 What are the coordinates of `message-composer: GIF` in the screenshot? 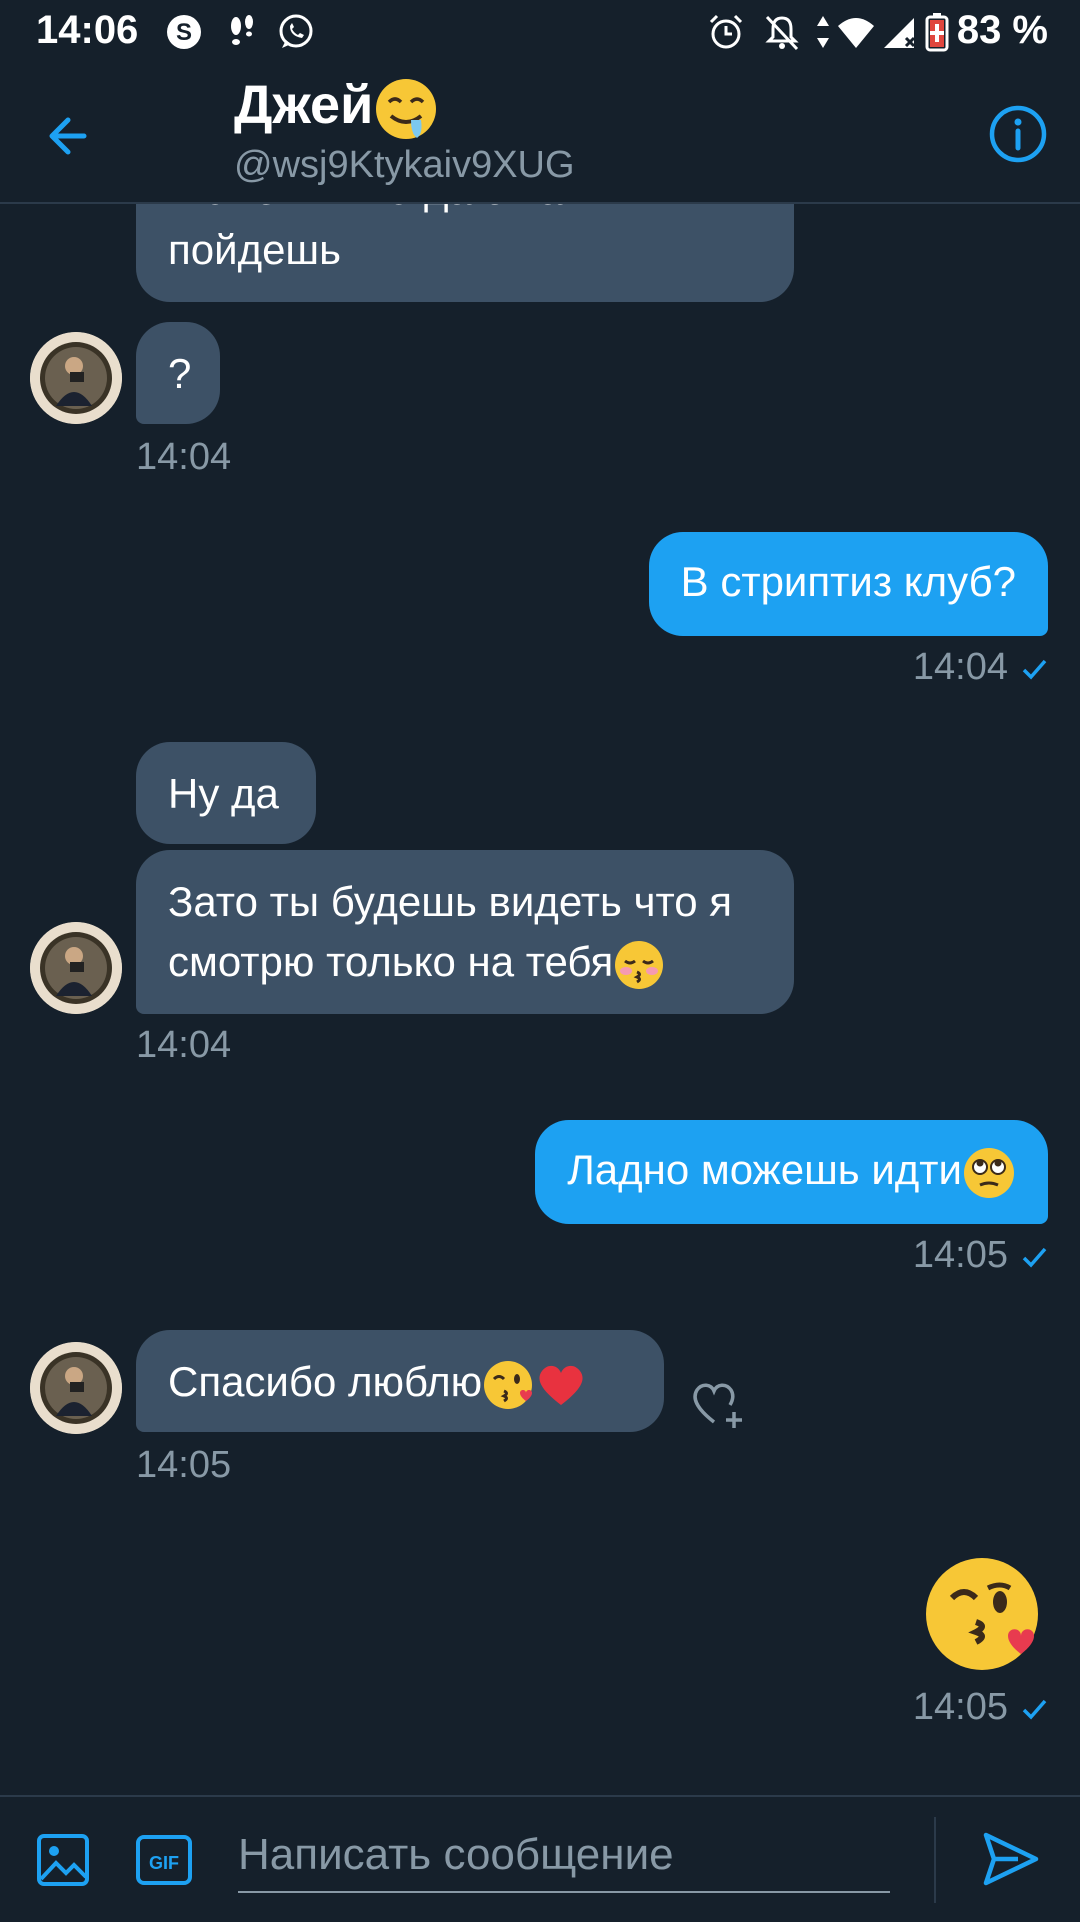 It's located at (540, 1858).